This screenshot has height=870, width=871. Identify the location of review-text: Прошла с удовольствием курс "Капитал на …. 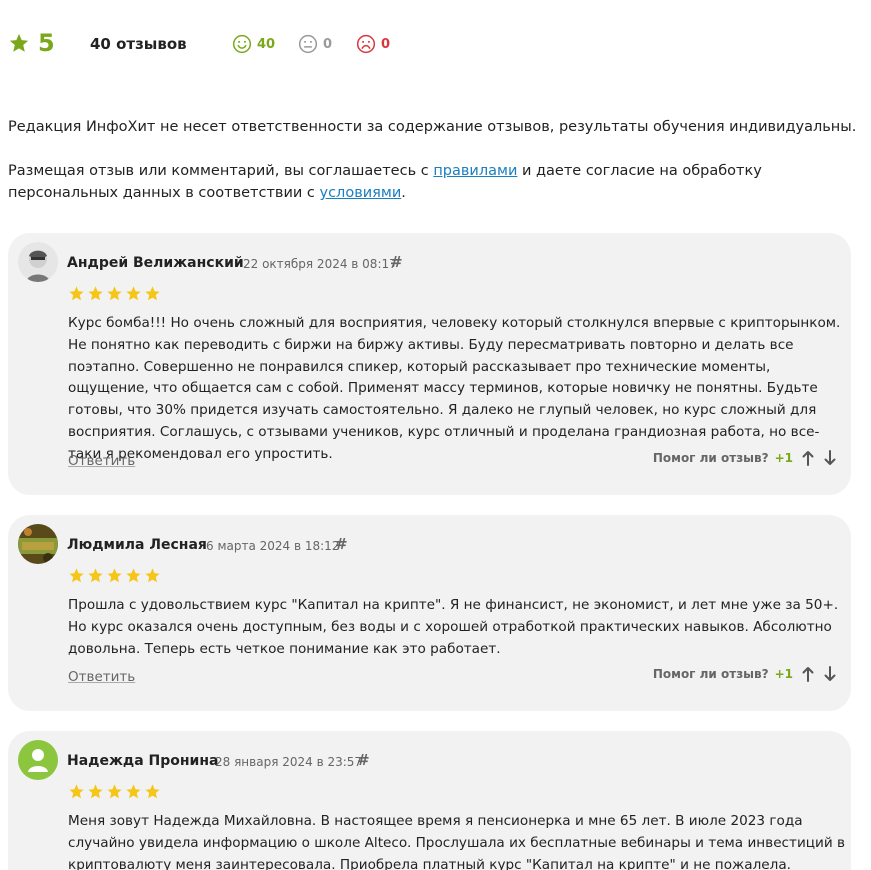
(453, 627).